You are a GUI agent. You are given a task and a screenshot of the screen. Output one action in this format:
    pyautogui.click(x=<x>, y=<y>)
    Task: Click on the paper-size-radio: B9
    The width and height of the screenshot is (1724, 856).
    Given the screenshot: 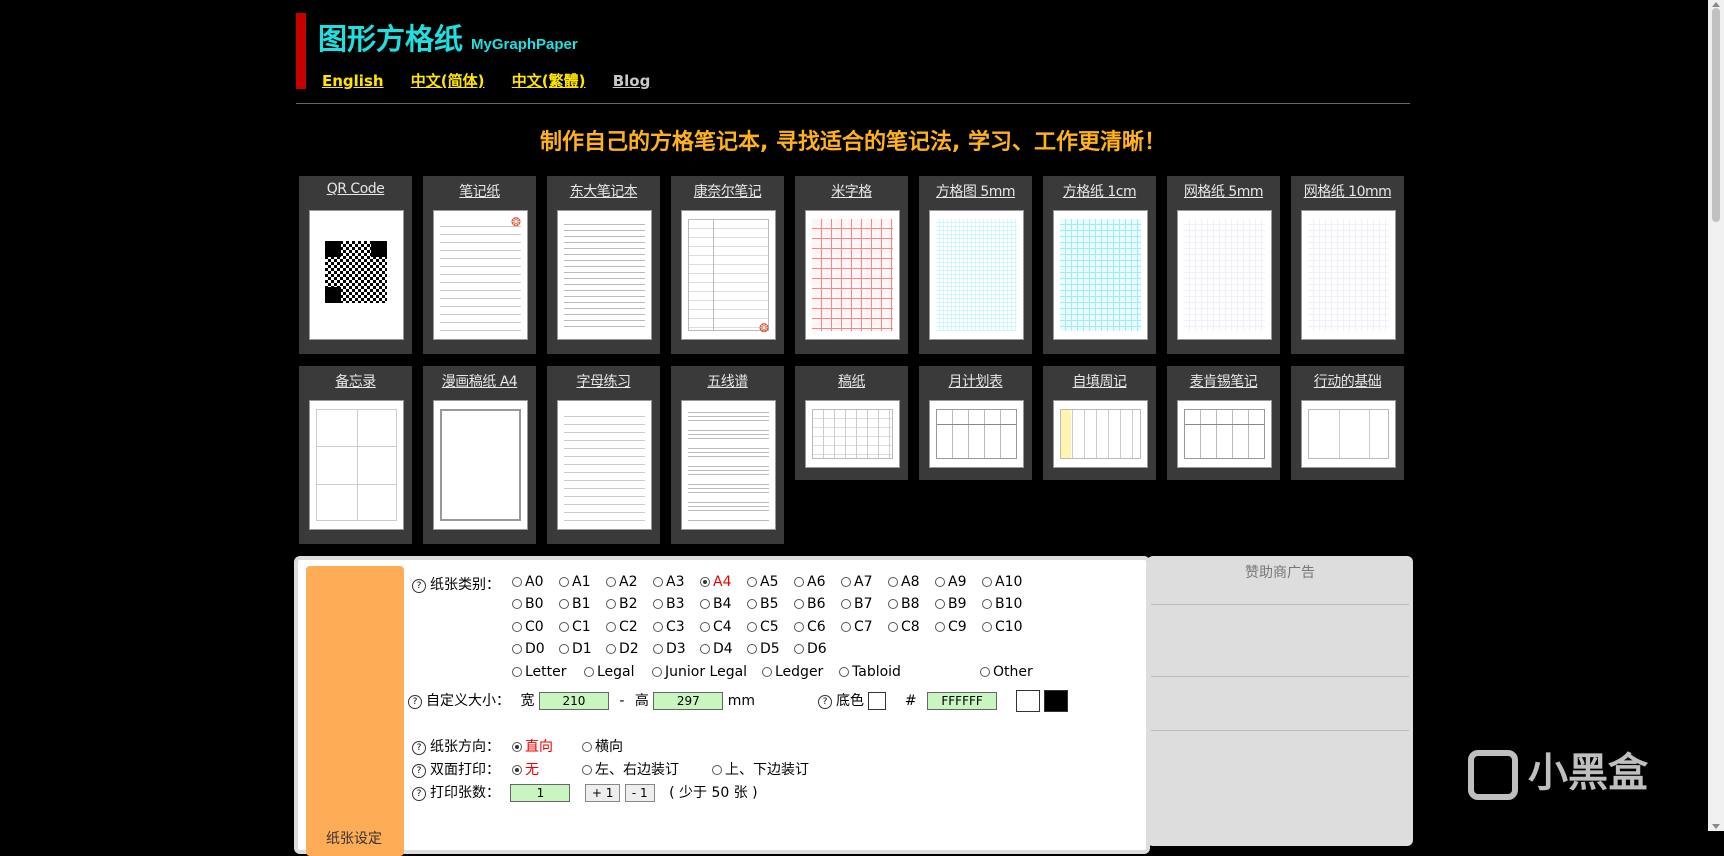 What is the action you would take?
    pyautogui.click(x=951, y=604)
    